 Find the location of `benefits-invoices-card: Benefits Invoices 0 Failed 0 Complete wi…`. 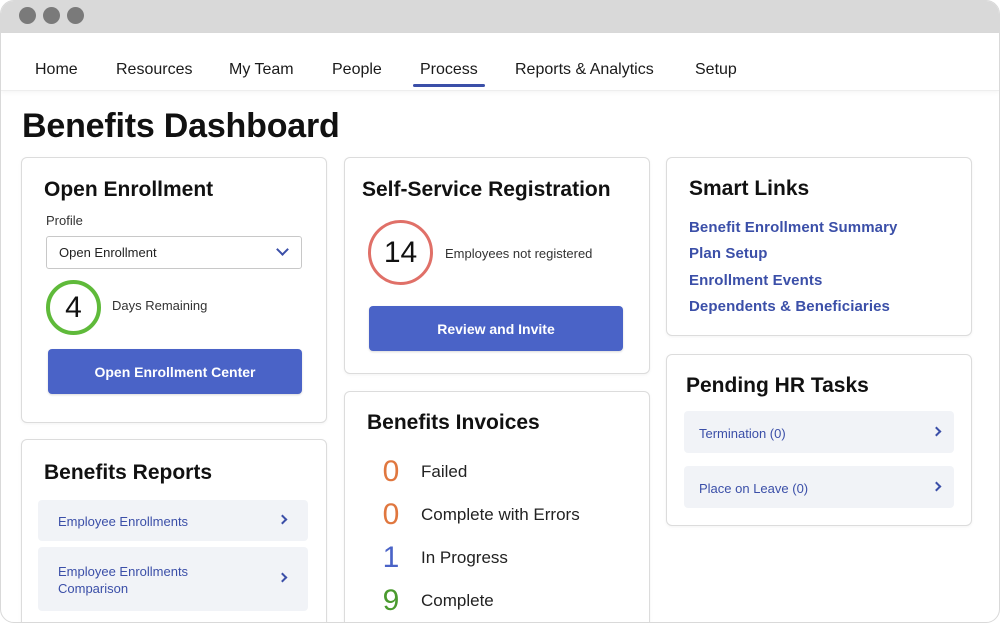

benefits-invoices-card: Benefits Invoices 0 Failed 0 Complete wi… is located at coordinates (497, 506).